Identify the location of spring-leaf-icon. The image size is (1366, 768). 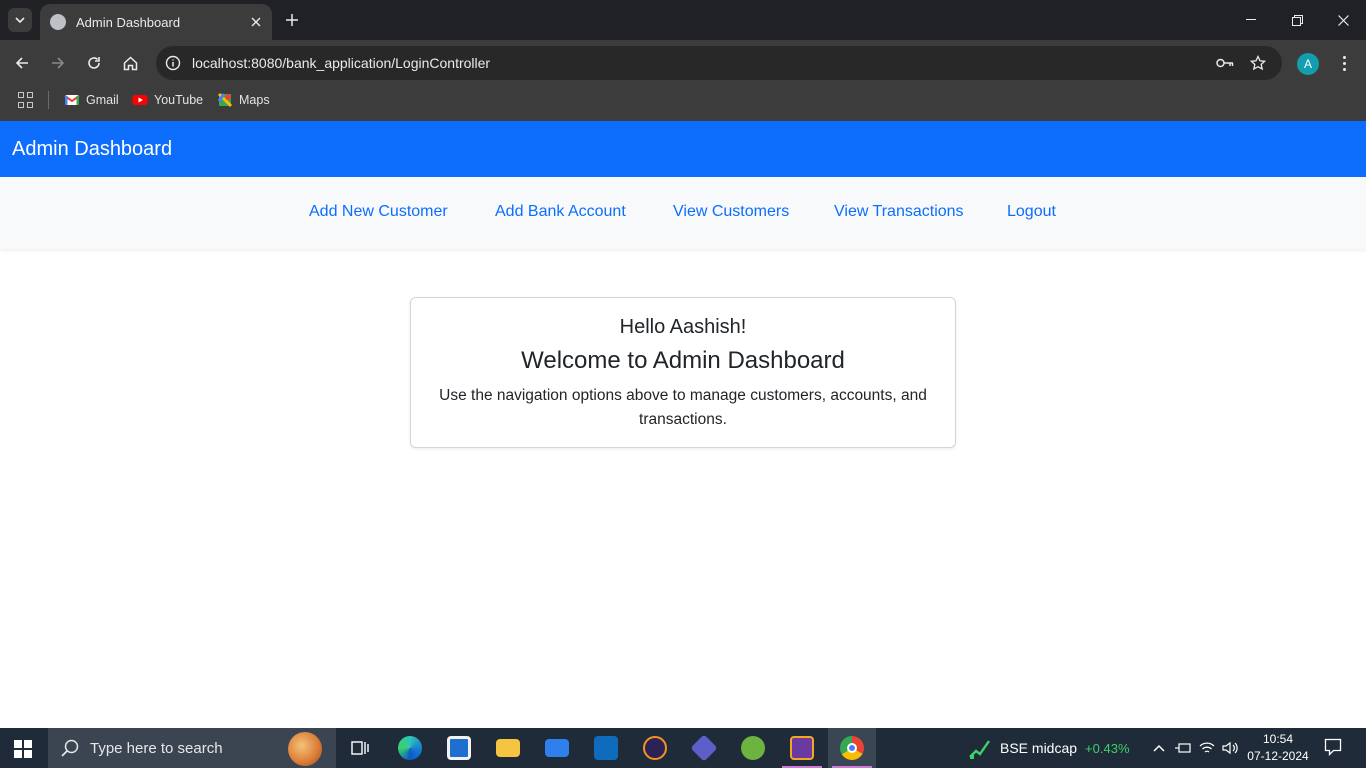
(753, 748).